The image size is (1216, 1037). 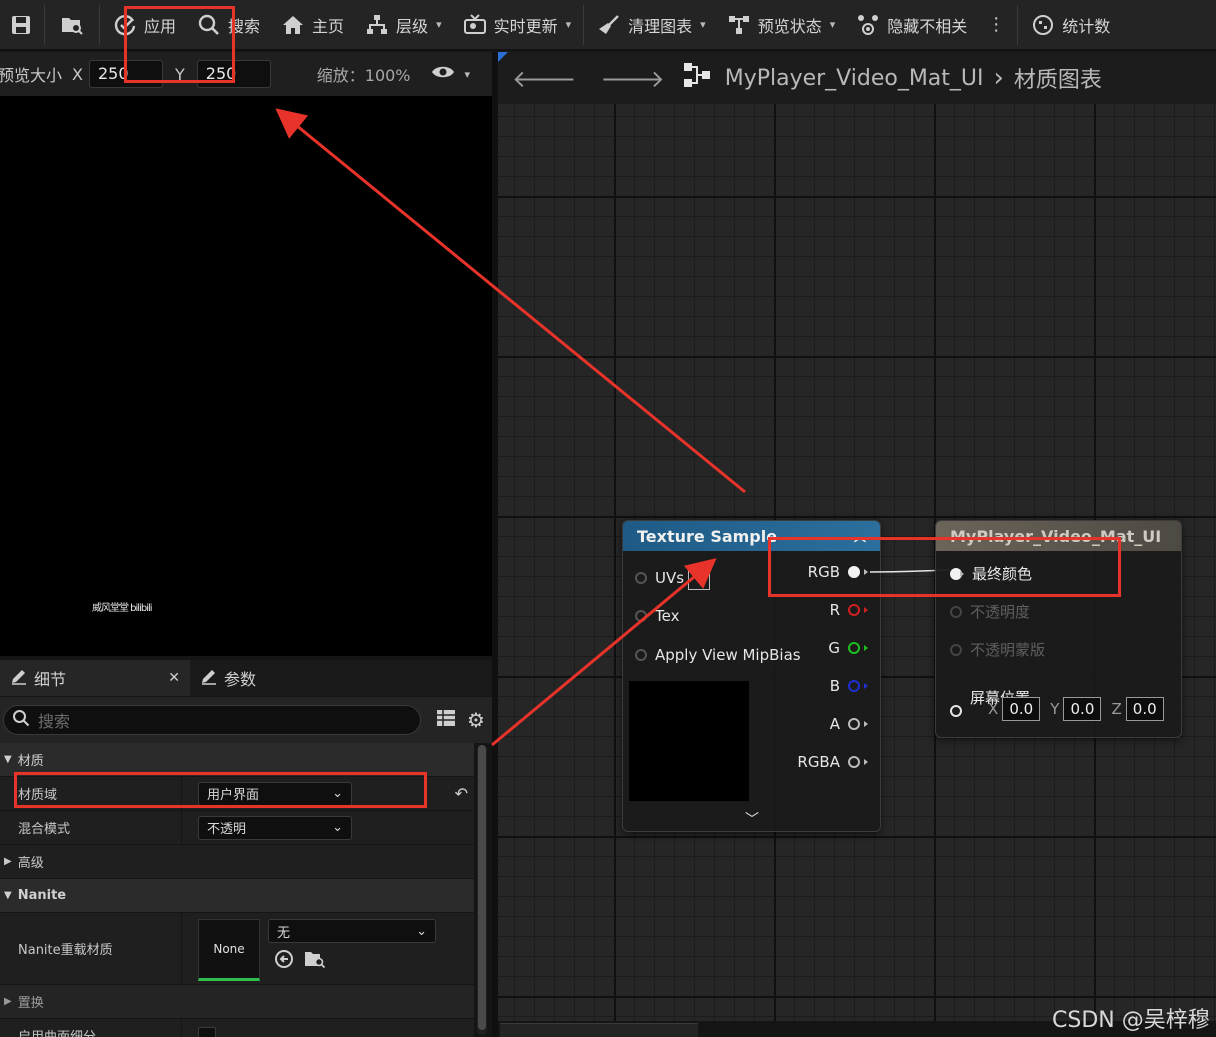 I want to click on hide-unrelated-label: 隐藏不相关, so click(x=927, y=26).